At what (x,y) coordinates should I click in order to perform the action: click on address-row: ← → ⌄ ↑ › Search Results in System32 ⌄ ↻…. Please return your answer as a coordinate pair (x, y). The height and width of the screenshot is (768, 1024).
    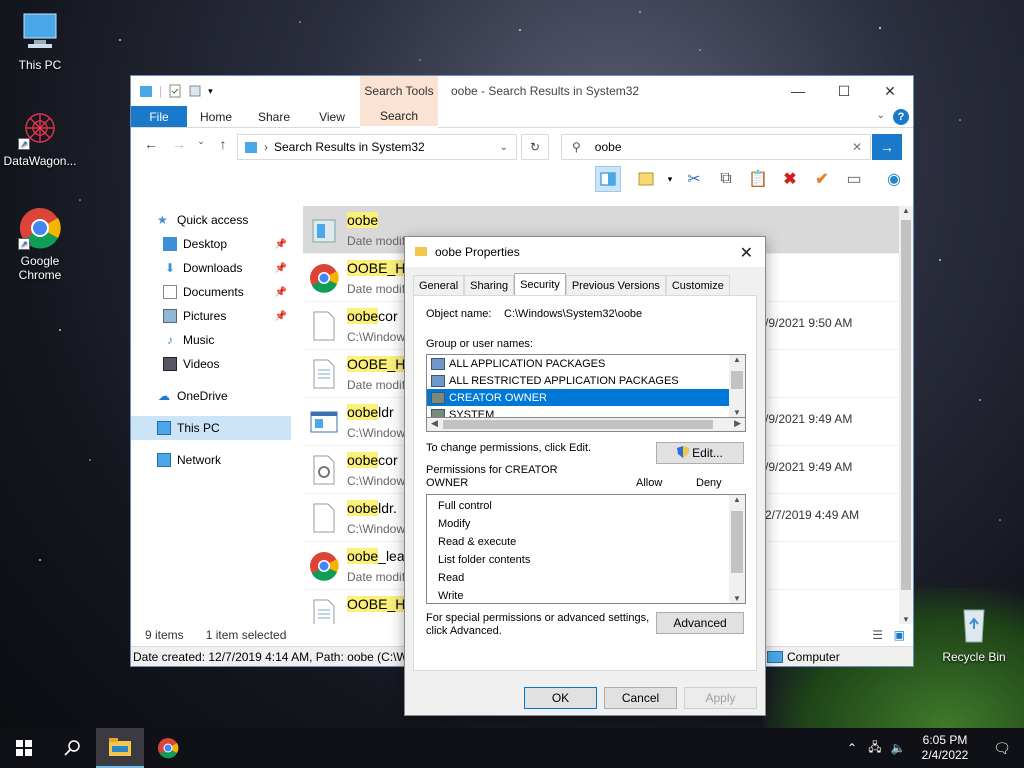
    Looking at the image, I should click on (522, 146).